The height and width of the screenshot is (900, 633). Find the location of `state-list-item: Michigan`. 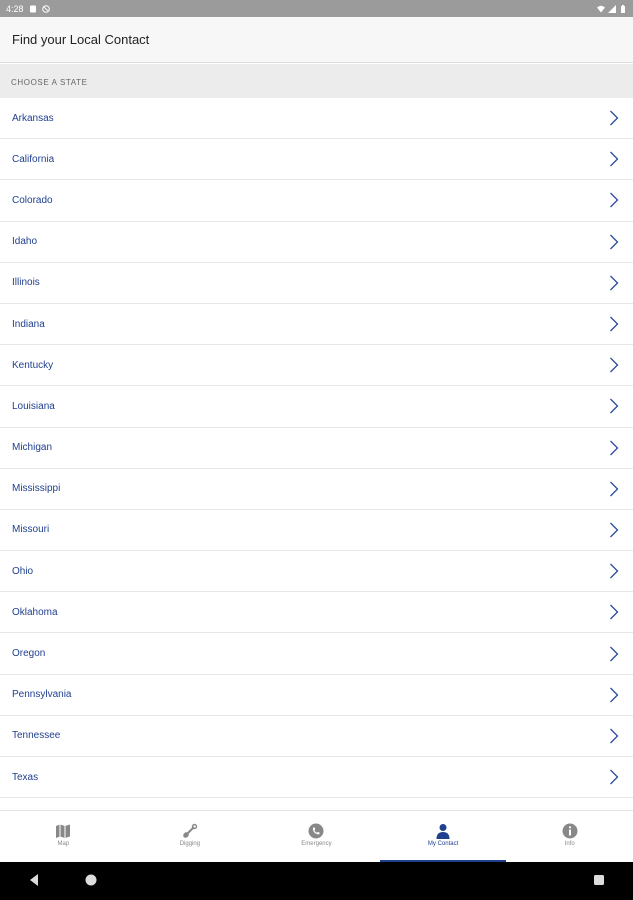

state-list-item: Michigan is located at coordinates (316, 448).